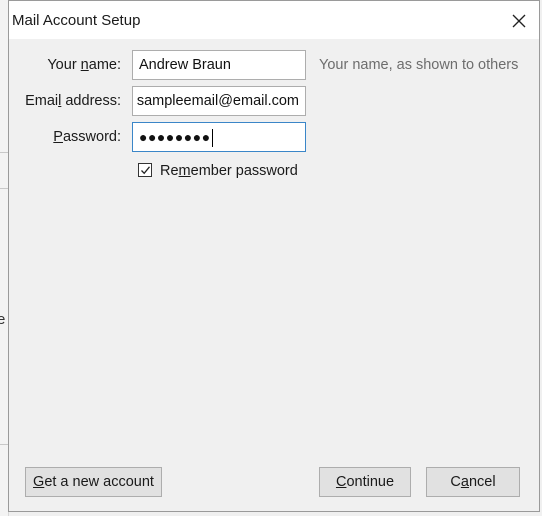 This screenshot has width=542, height=516. What do you see at coordinates (365, 482) in the screenshot?
I see `continue-button: Continue` at bounding box center [365, 482].